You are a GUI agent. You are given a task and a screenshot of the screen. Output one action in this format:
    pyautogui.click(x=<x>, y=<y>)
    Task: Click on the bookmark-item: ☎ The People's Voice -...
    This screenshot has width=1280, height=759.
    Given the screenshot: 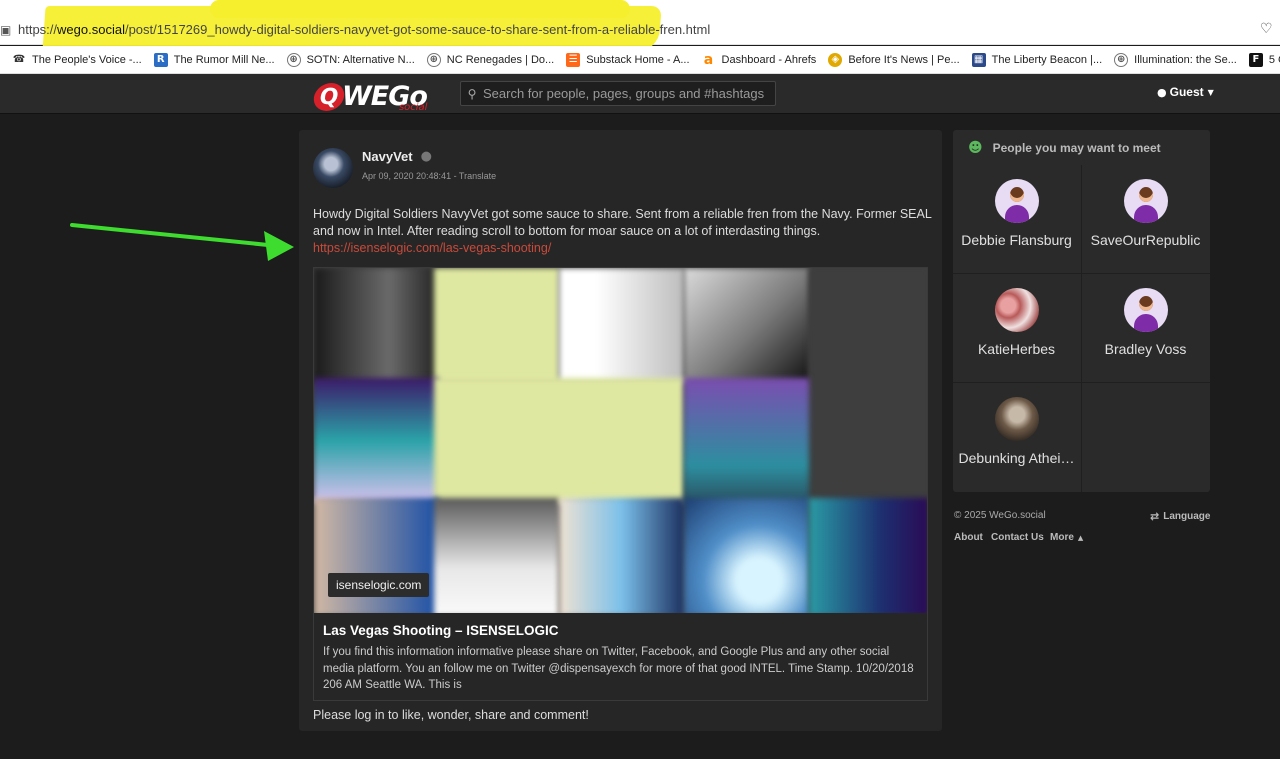 What is the action you would take?
    pyautogui.click(x=77, y=59)
    